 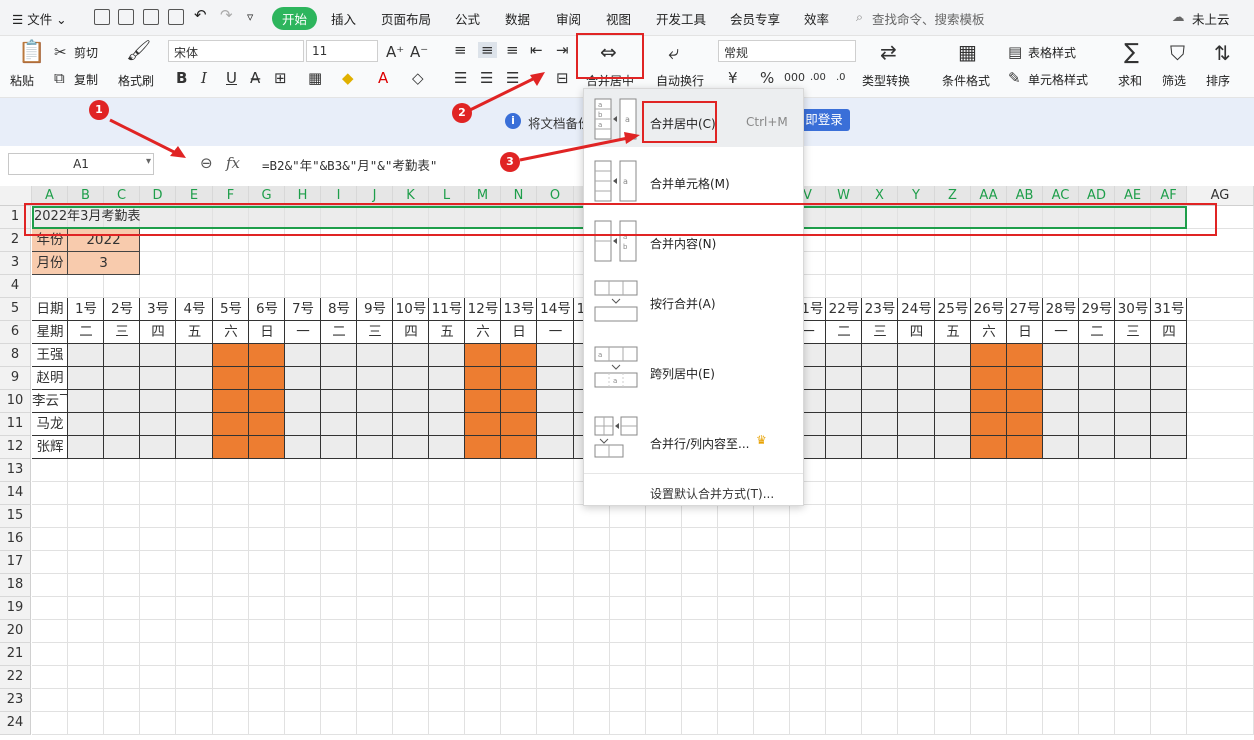 I want to click on scissors-icon: ✂, so click(x=60, y=52).